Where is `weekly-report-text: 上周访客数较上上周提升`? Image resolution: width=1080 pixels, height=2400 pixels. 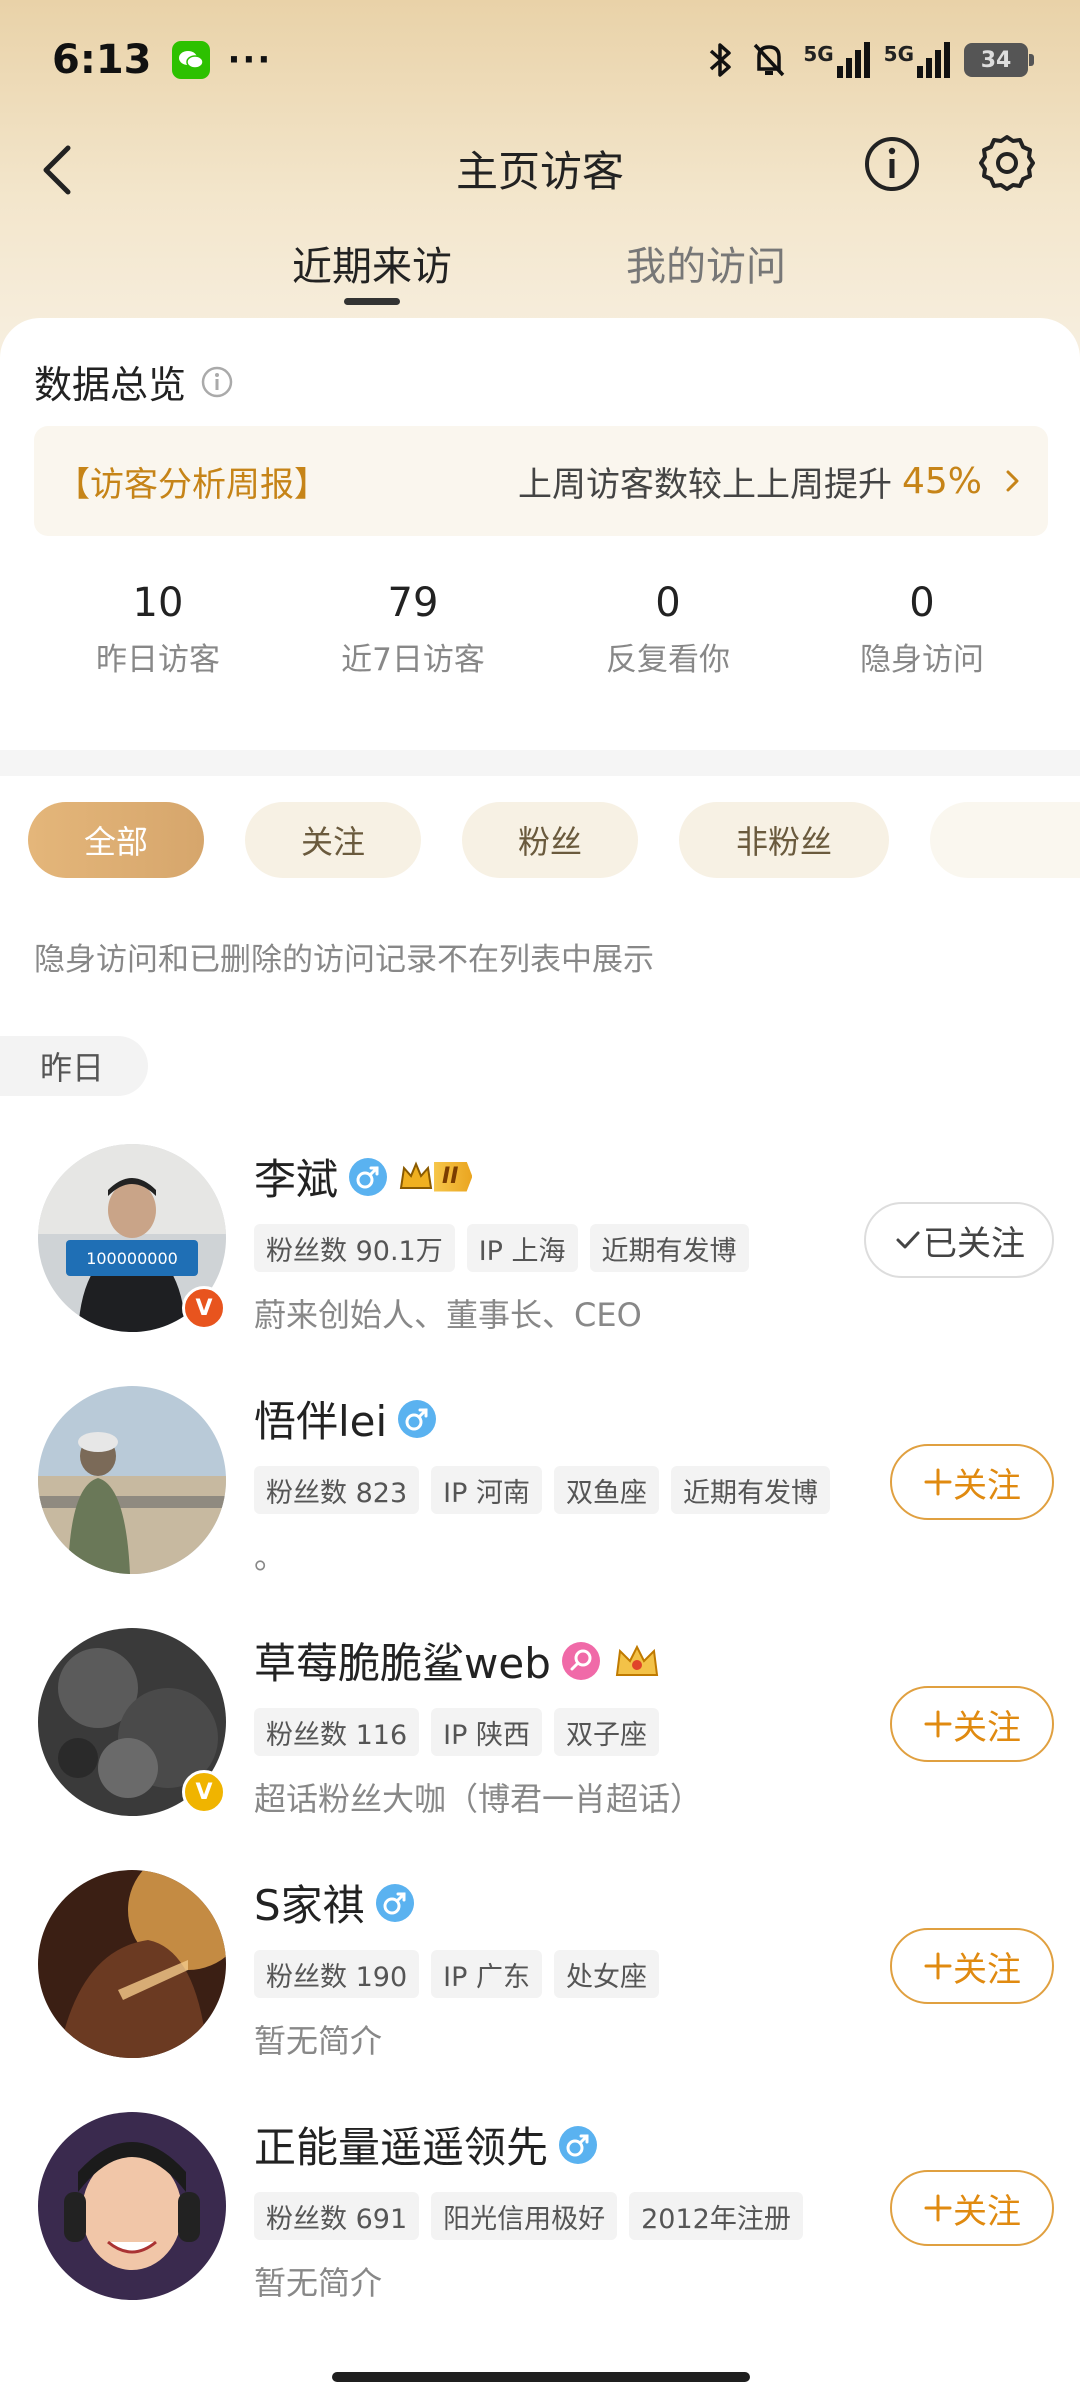
weekly-report-text: 上周访客数较上上周提升 is located at coordinates (704, 484).